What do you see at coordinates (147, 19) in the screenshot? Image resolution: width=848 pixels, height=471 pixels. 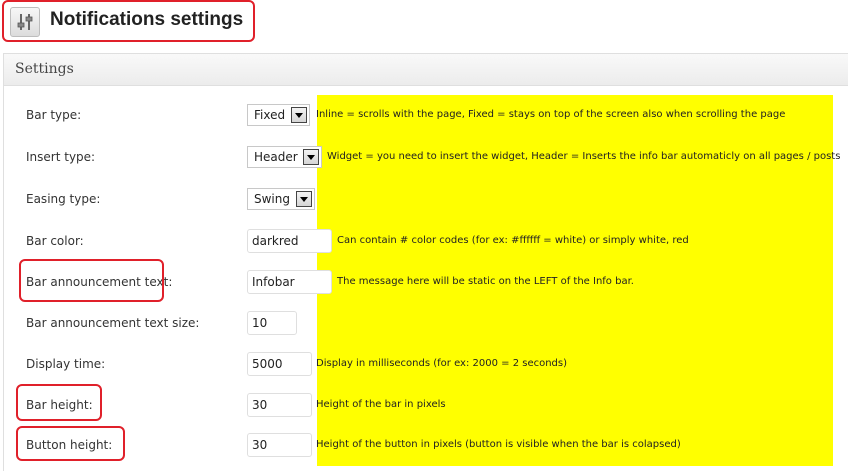 I see `page-title: Notifications settings` at bounding box center [147, 19].